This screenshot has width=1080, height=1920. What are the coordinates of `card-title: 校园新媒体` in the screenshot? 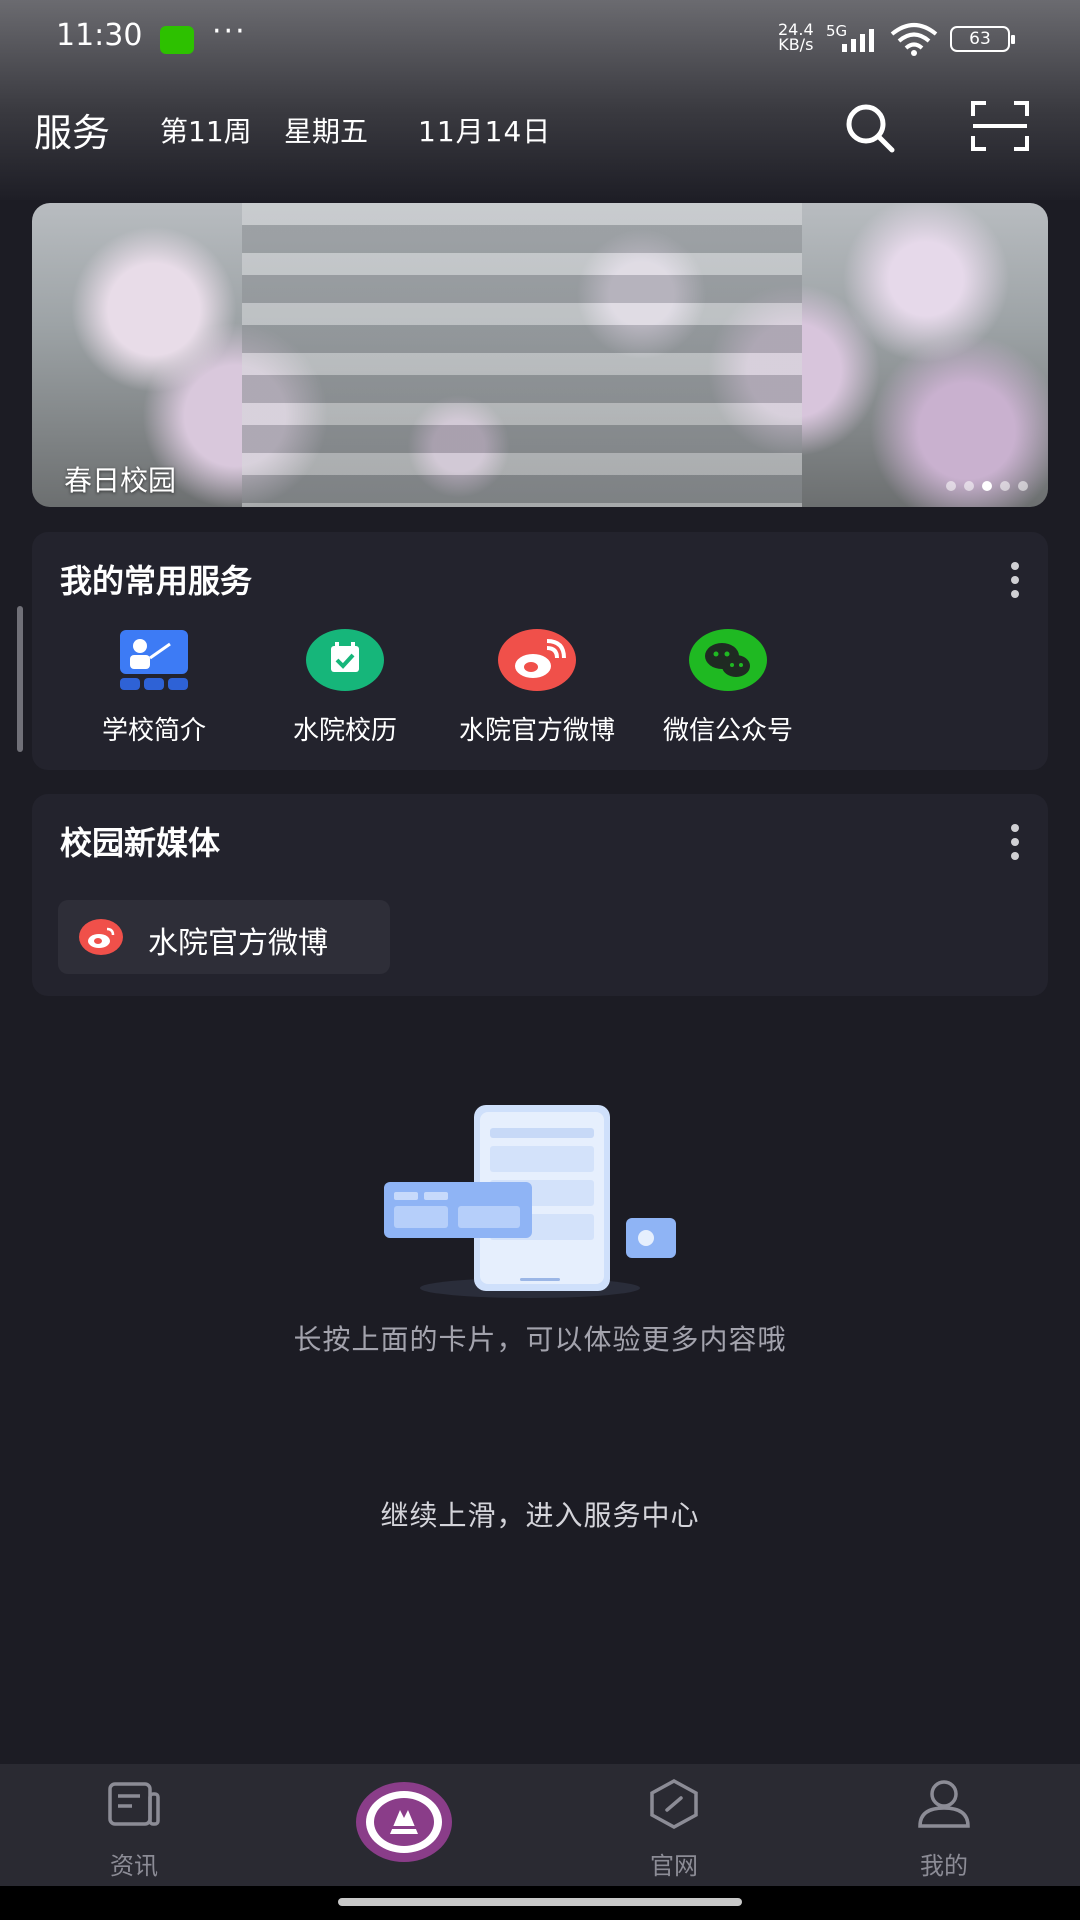 It's located at (140, 843).